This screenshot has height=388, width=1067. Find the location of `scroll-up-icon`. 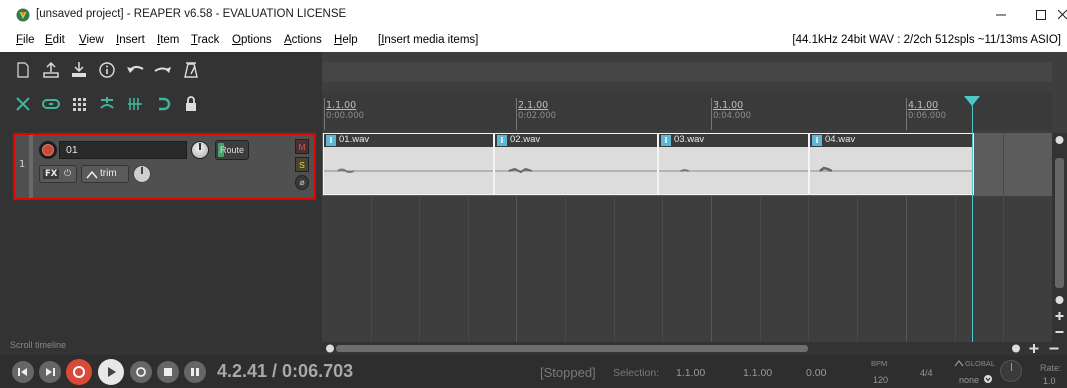

scroll-up-icon is located at coordinates (1059, 140).